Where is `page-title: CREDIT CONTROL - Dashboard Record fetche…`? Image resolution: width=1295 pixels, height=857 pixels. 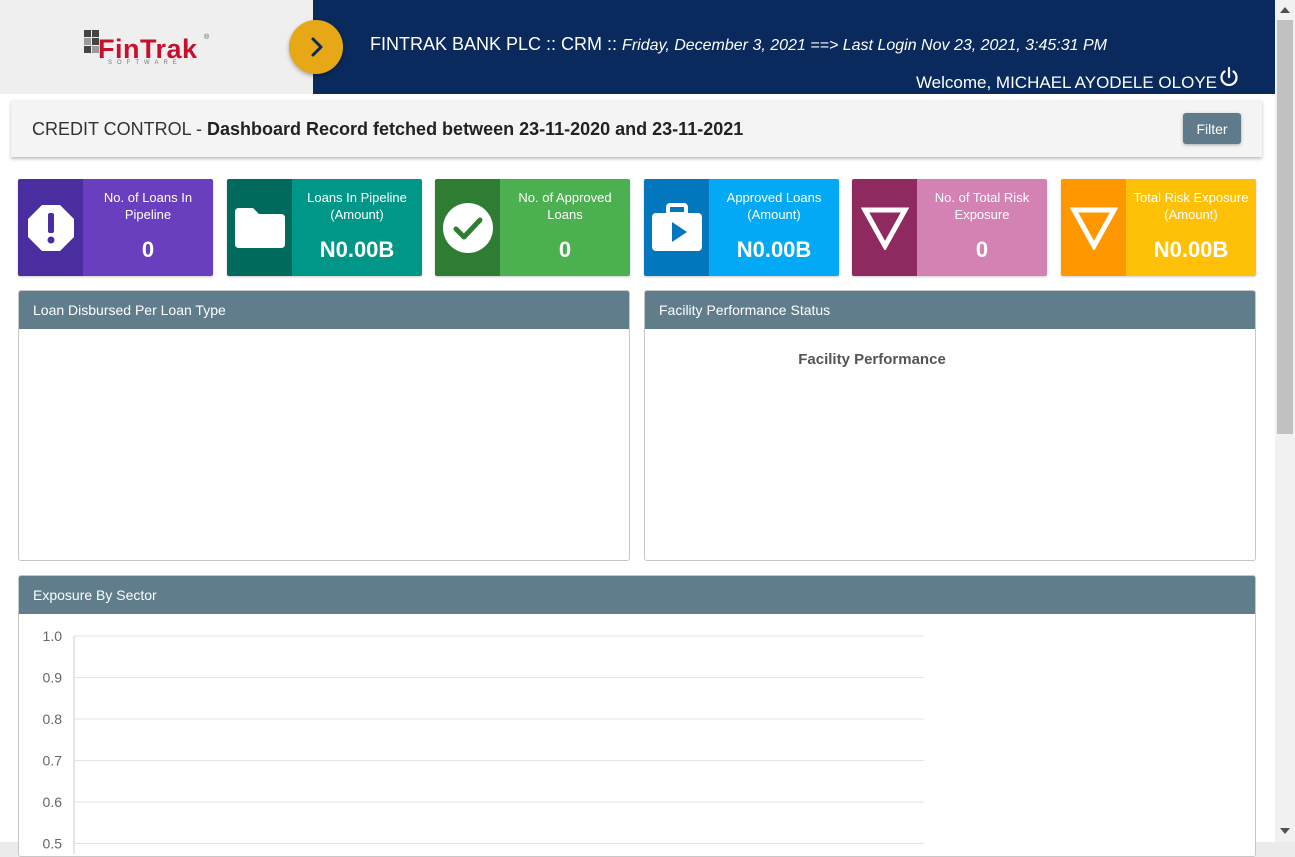
page-title: CREDIT CONTROL - Dashboard Record fetche… is located at coordinates (387, 129).